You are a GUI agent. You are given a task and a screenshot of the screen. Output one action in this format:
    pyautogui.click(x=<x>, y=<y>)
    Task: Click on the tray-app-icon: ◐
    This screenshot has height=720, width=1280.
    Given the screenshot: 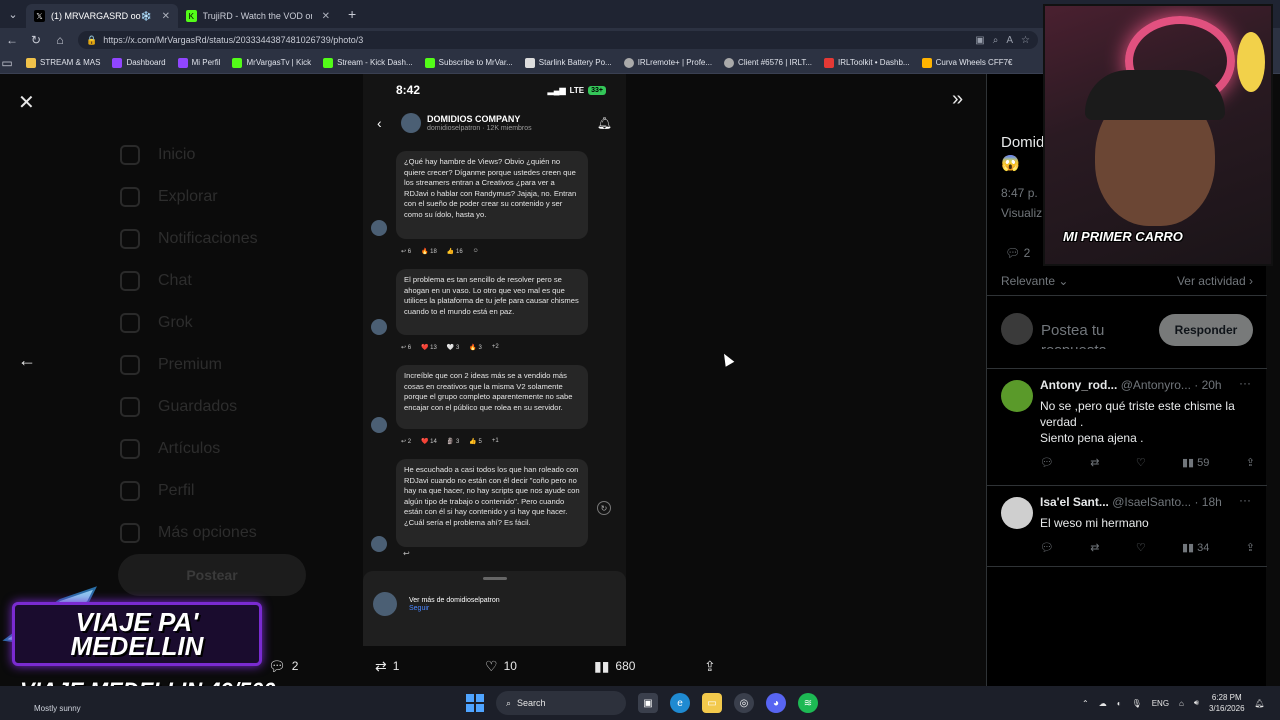 What is the action you would take?
    pyautogui.click(x=1119, y=703)
    